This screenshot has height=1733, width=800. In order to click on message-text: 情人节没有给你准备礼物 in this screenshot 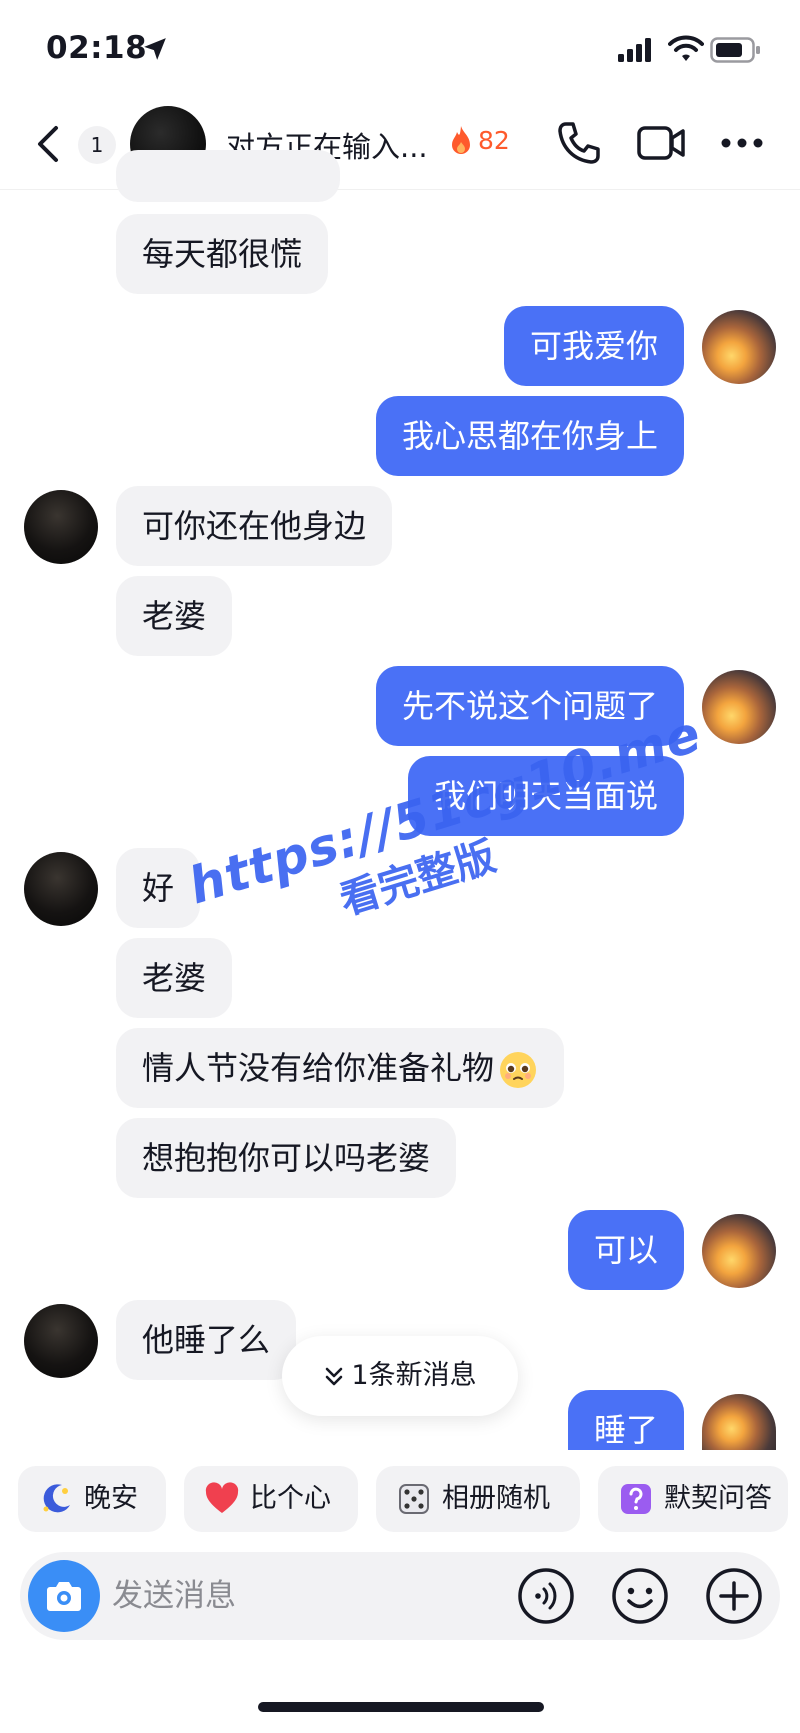, I will do `click(318, 1068)`.